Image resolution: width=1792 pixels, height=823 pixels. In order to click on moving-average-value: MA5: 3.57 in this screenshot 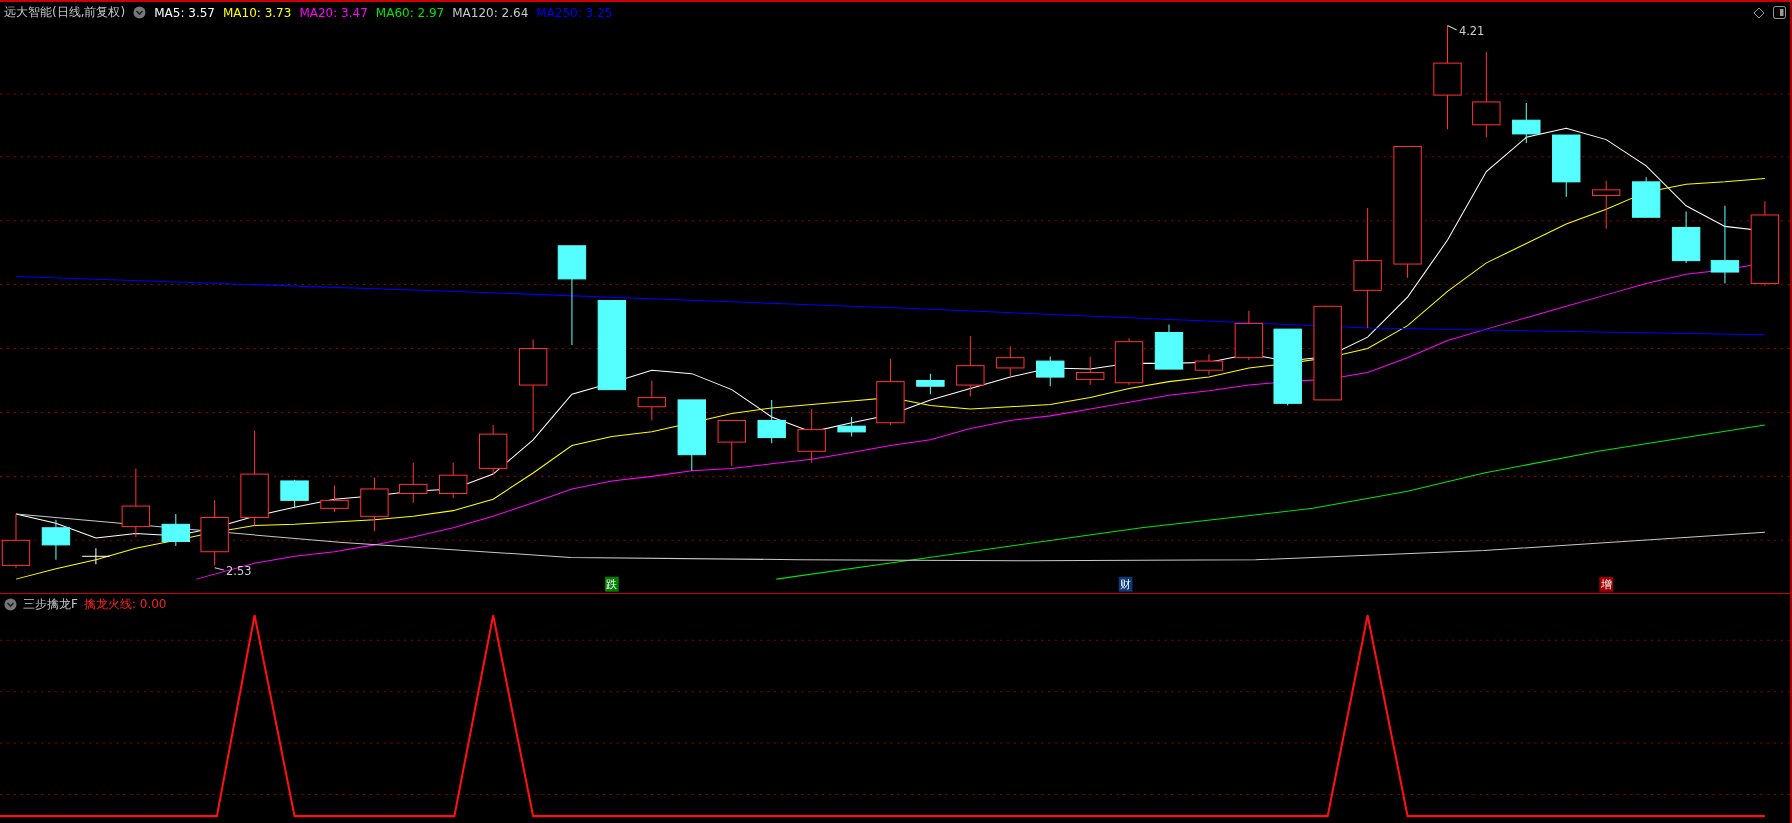, I will do `click(184, 12)`.